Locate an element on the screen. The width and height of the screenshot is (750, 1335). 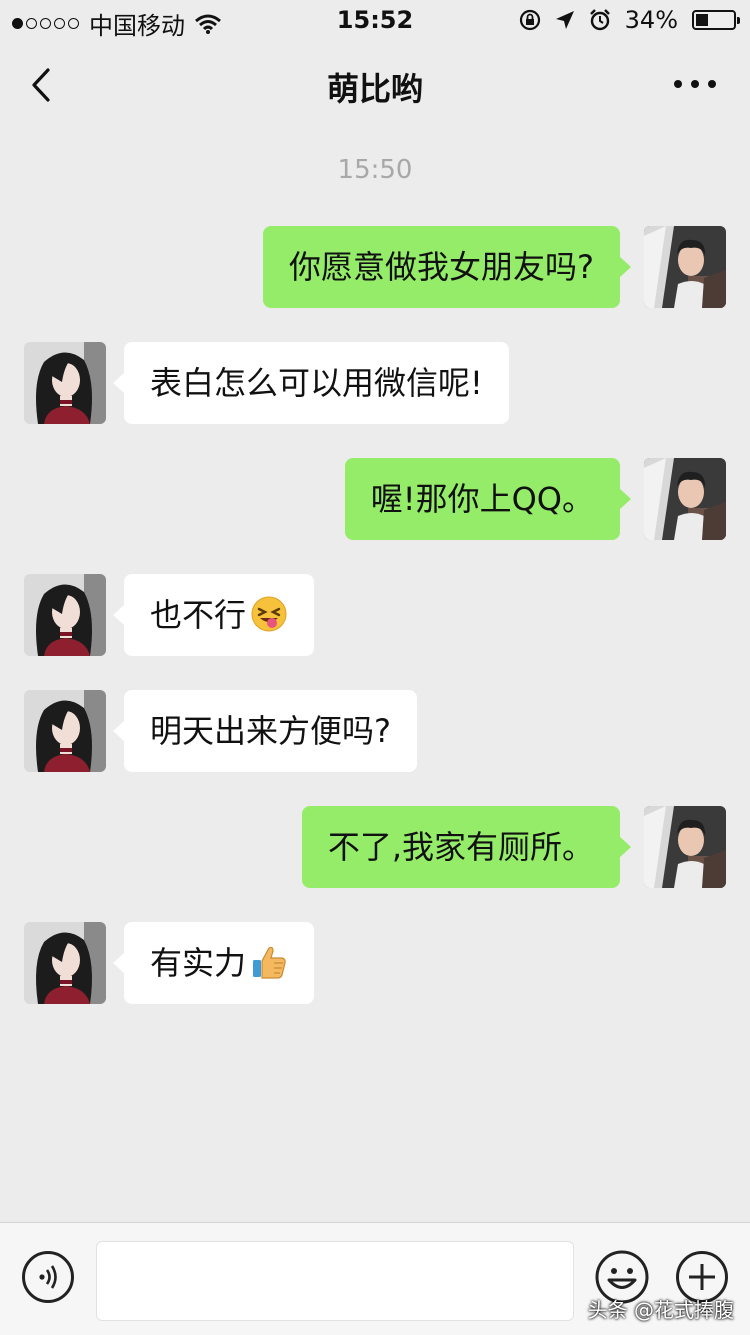
watermark: 头条 @花式捧腹 is located at coordinates (660, 1310).